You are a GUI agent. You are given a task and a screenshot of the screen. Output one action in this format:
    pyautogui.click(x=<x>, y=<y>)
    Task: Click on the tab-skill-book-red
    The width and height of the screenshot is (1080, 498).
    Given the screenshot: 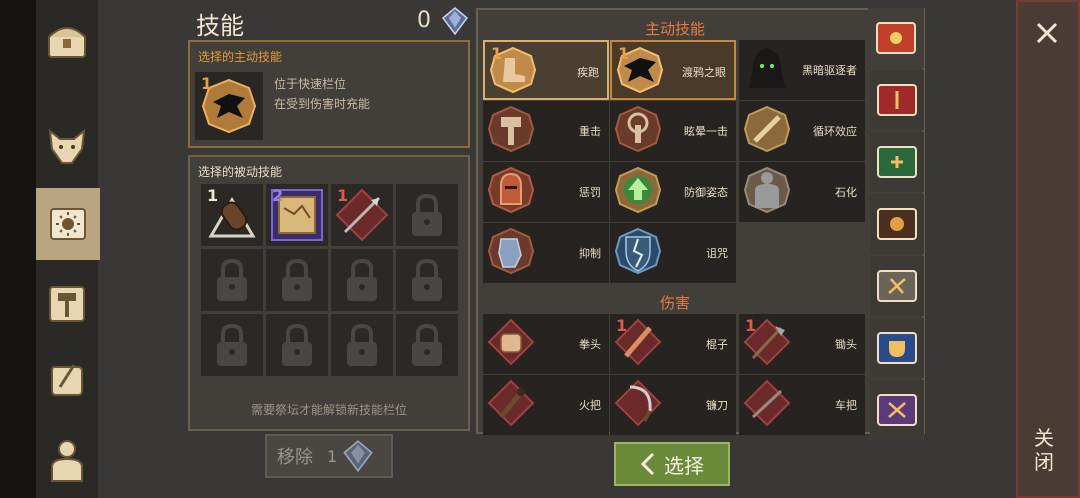 What is the action you would take?
    pyautogui.click(x=897, y=100)
    